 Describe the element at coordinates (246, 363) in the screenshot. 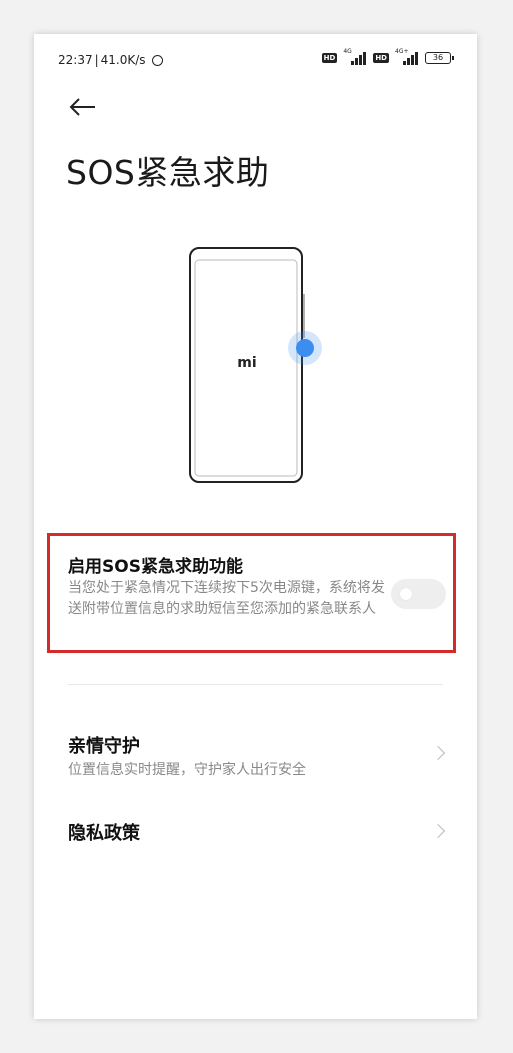

I see `mi-logo: mi` at that location.